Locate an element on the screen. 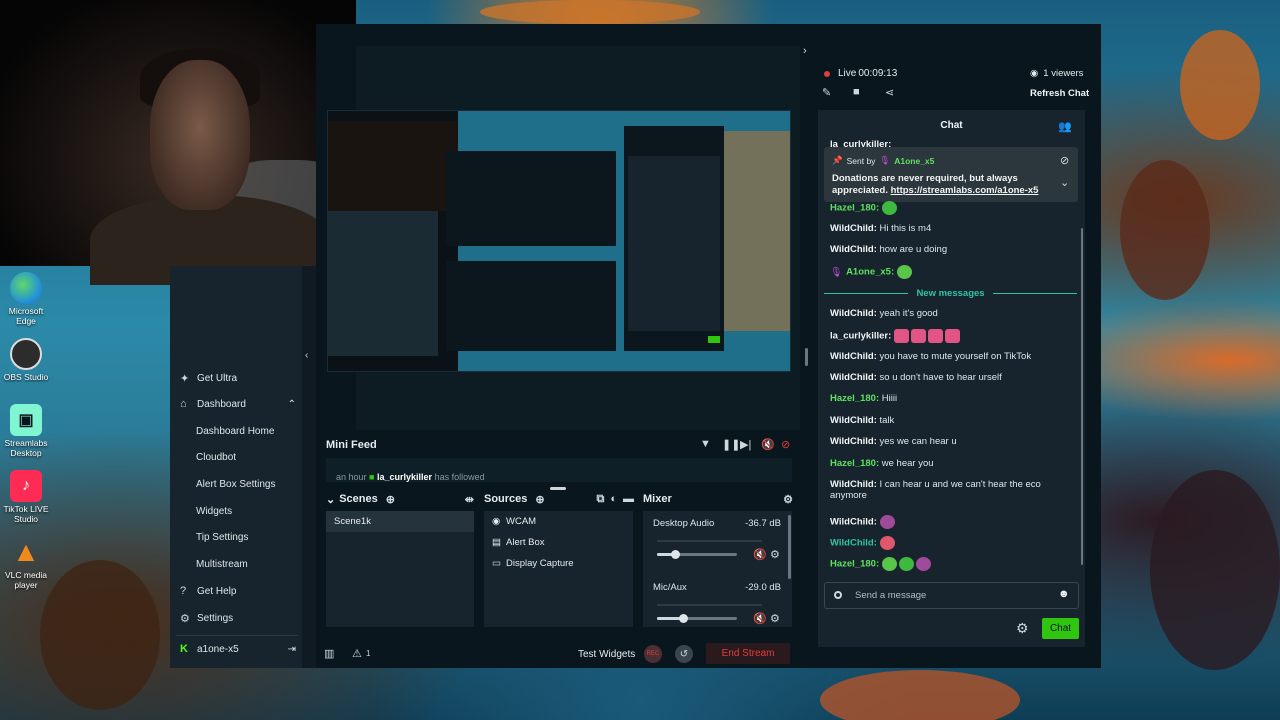 This screenshot has width=1280, height=720. source-item-alert-box: ▤ Alert Box is located at coordinates (558, 542).